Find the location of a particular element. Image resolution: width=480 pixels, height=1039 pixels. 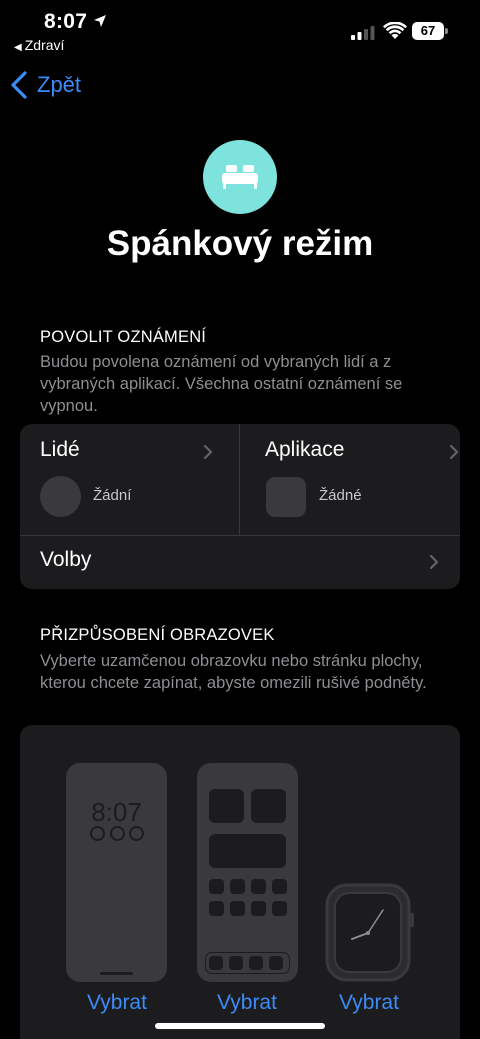

allow-notifications-card: Lidé Žádní Aplikace Žádné Volby is located at coordinates (240, 506).